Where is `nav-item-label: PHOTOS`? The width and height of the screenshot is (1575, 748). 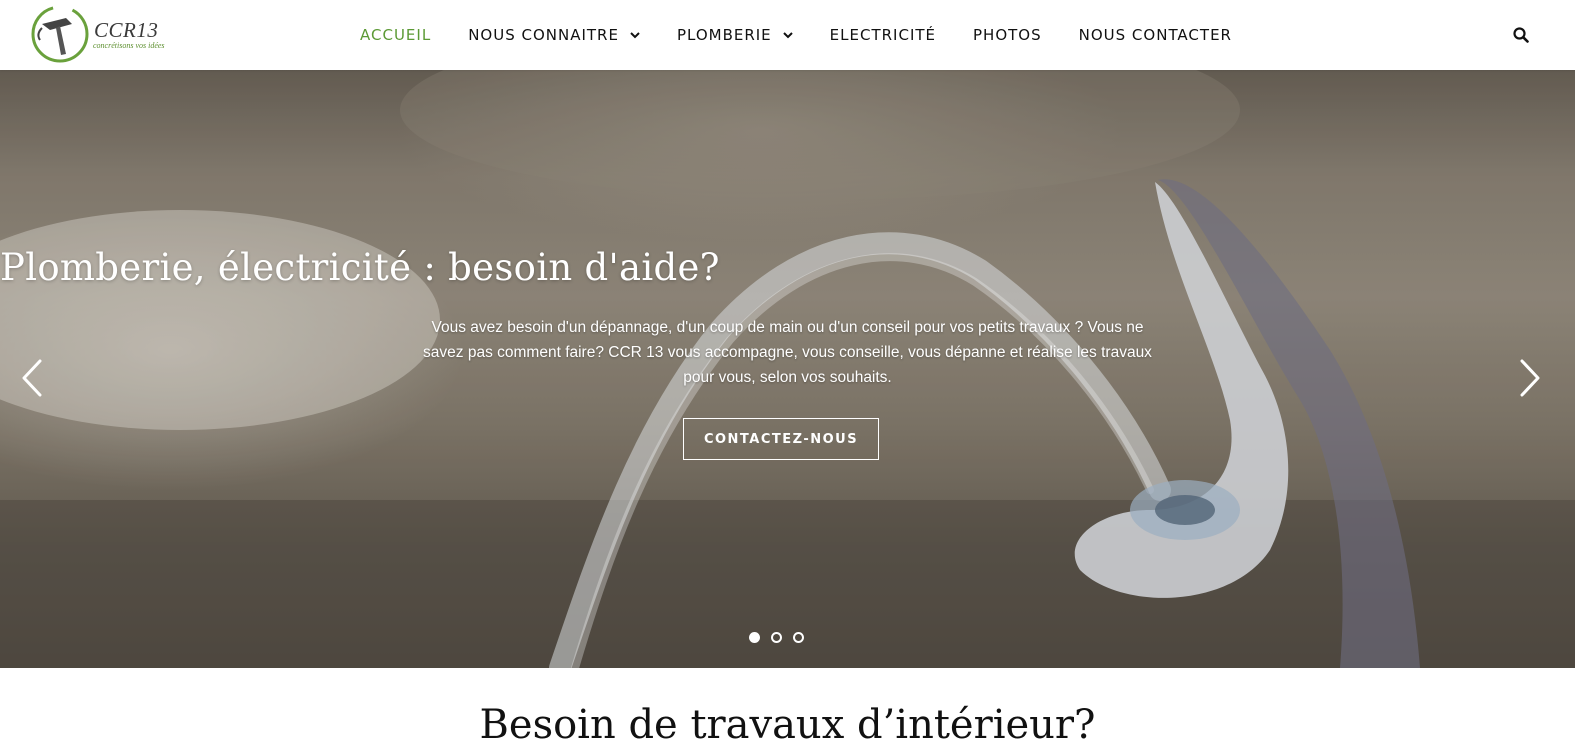 nav-item-label: PHOTOS is located at coordinates (1007, 35).